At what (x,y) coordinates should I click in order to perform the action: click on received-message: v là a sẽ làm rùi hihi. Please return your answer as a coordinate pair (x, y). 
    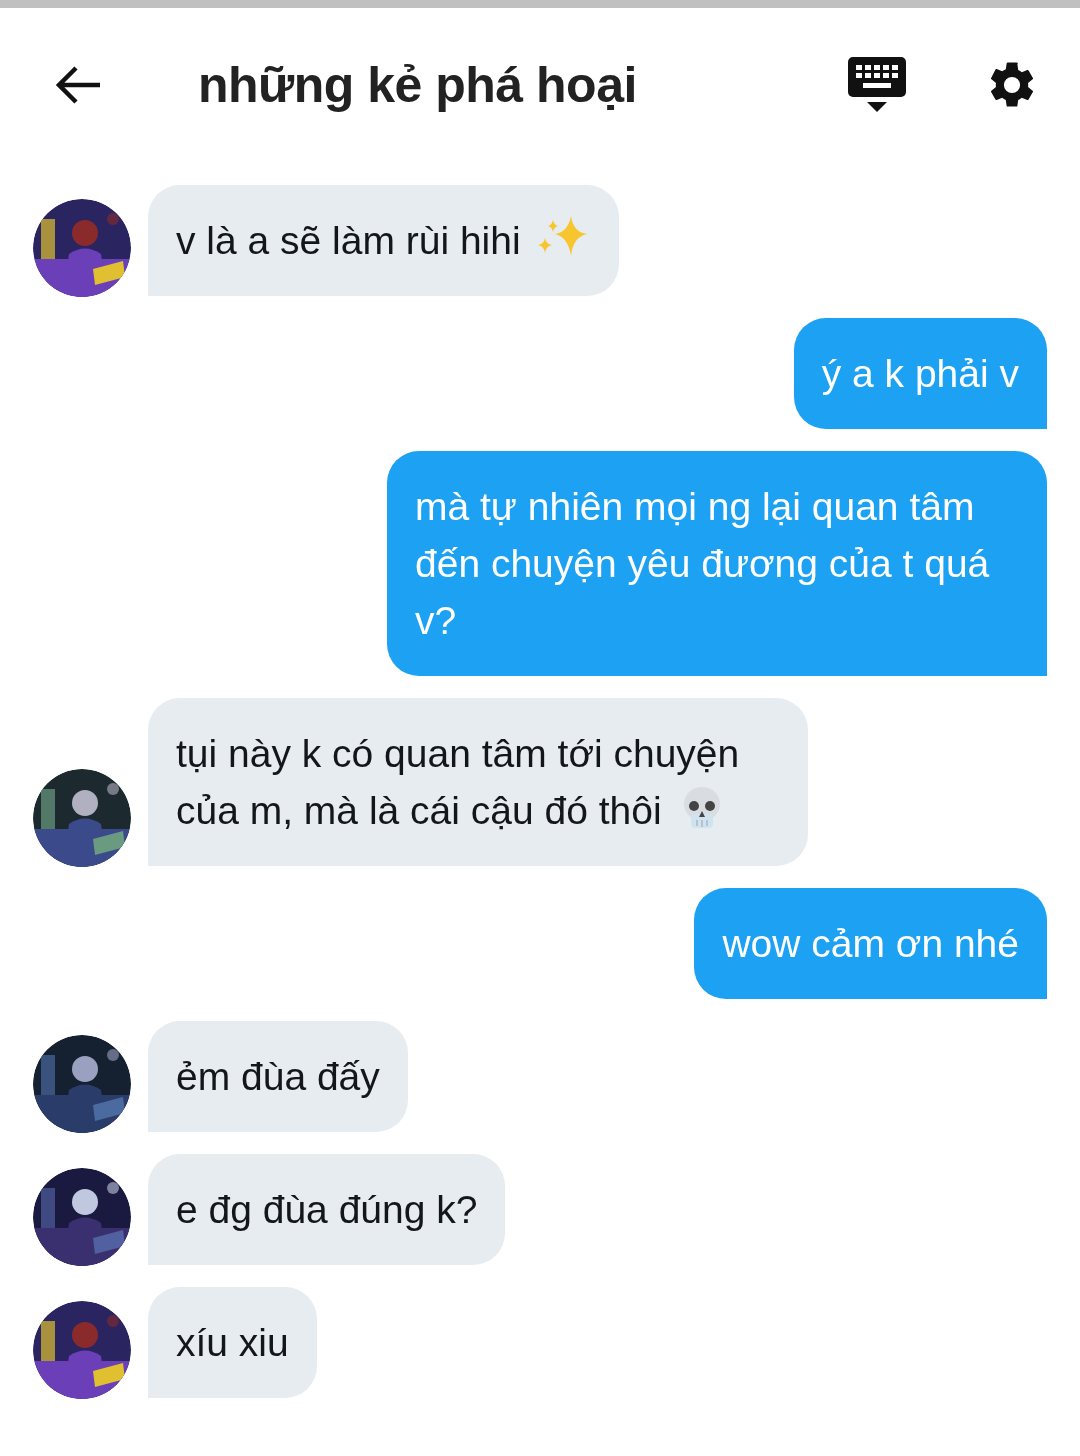
    Looking at the image, I should click on (383, 240).